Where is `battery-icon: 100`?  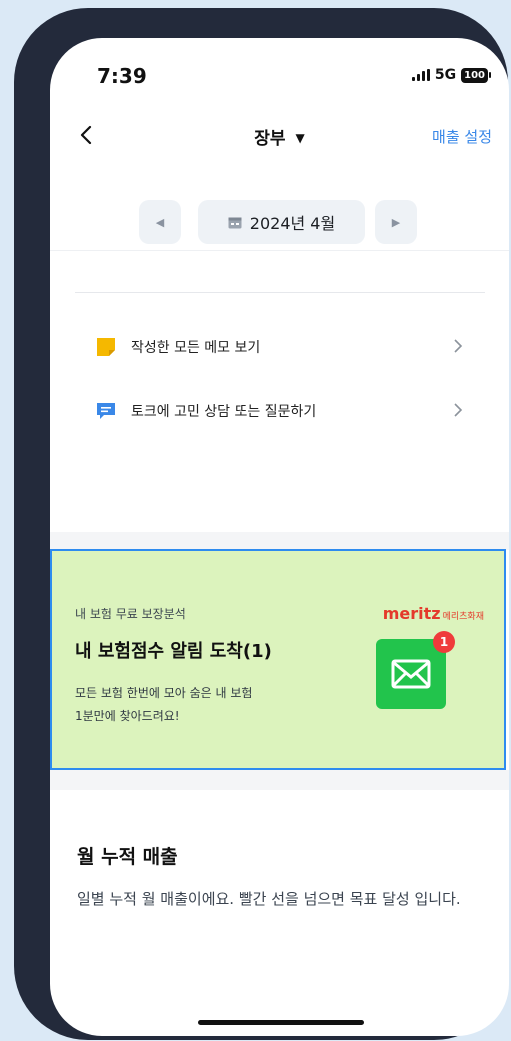 battery-icon: 100 is located at coordinates (474, 75).